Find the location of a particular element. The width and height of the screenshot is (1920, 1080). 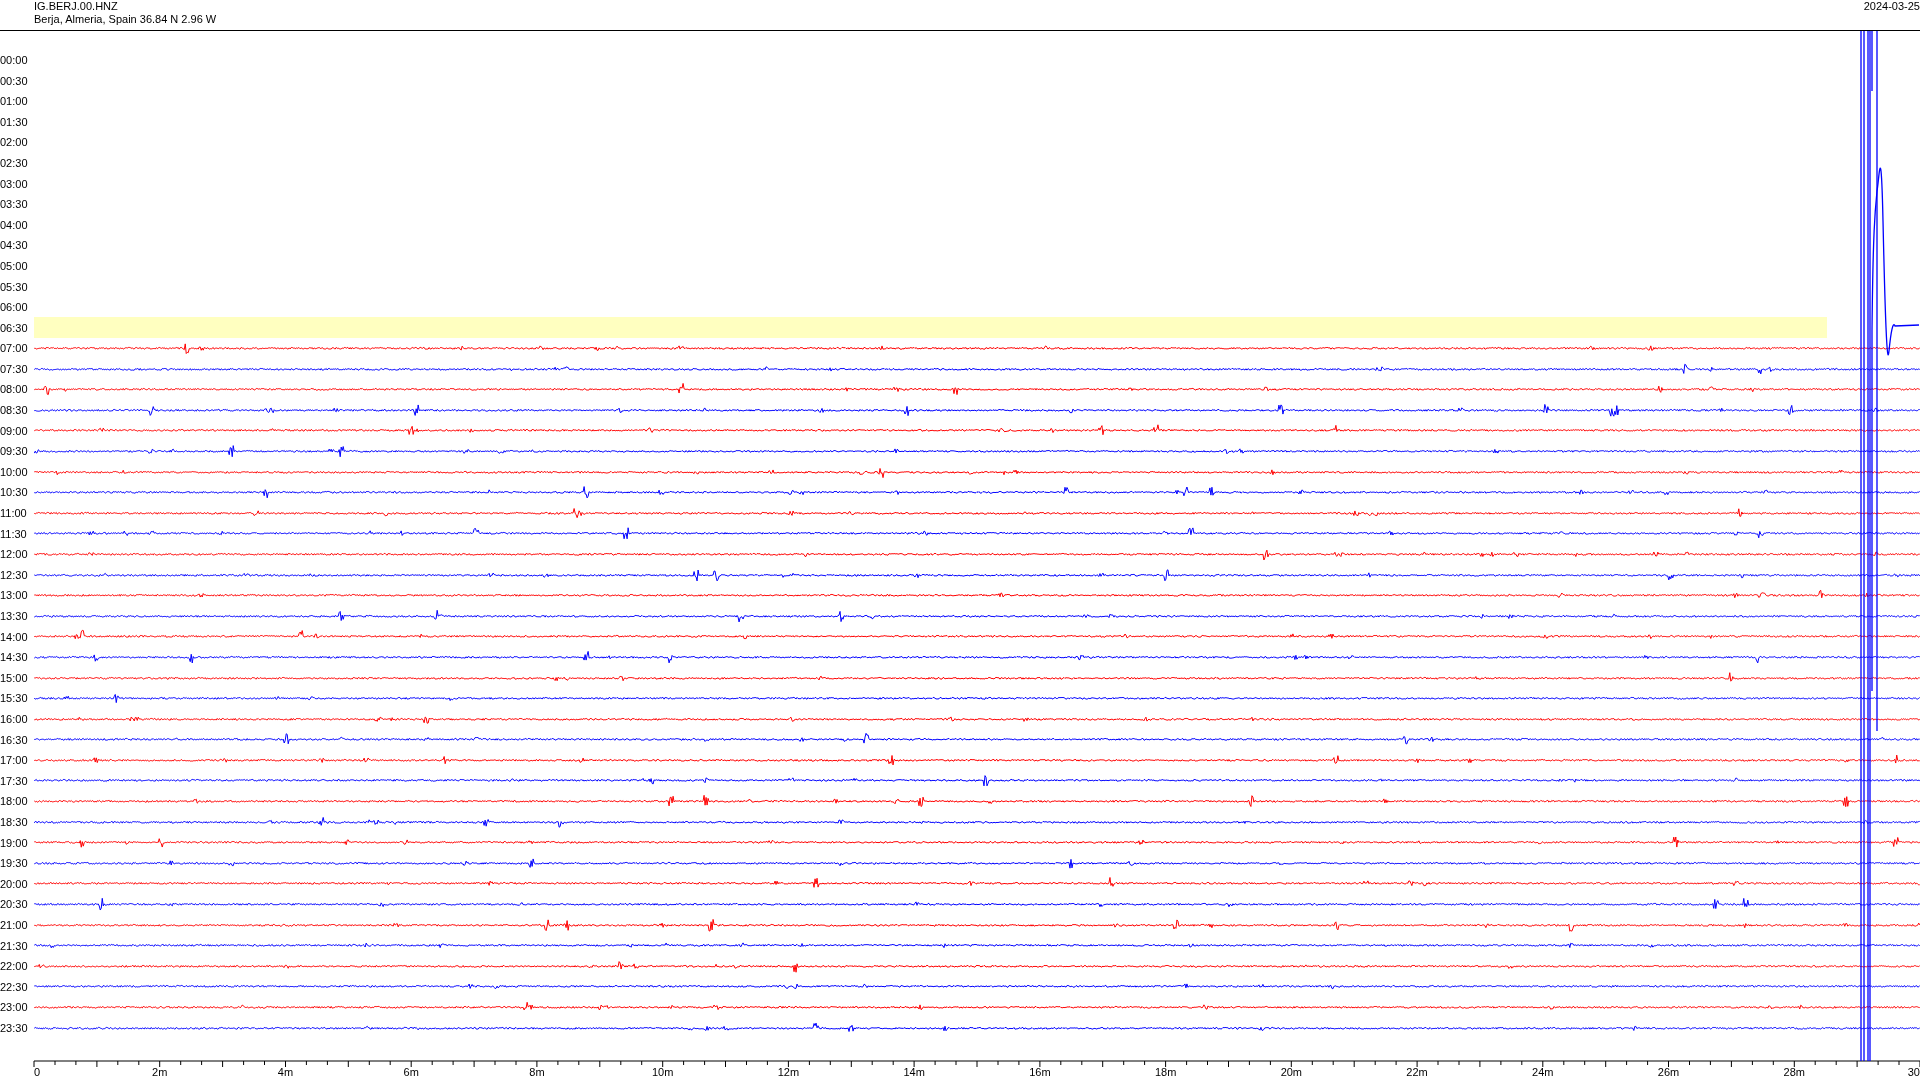

axis-label: 4m is located at coordinates (285, 1072).